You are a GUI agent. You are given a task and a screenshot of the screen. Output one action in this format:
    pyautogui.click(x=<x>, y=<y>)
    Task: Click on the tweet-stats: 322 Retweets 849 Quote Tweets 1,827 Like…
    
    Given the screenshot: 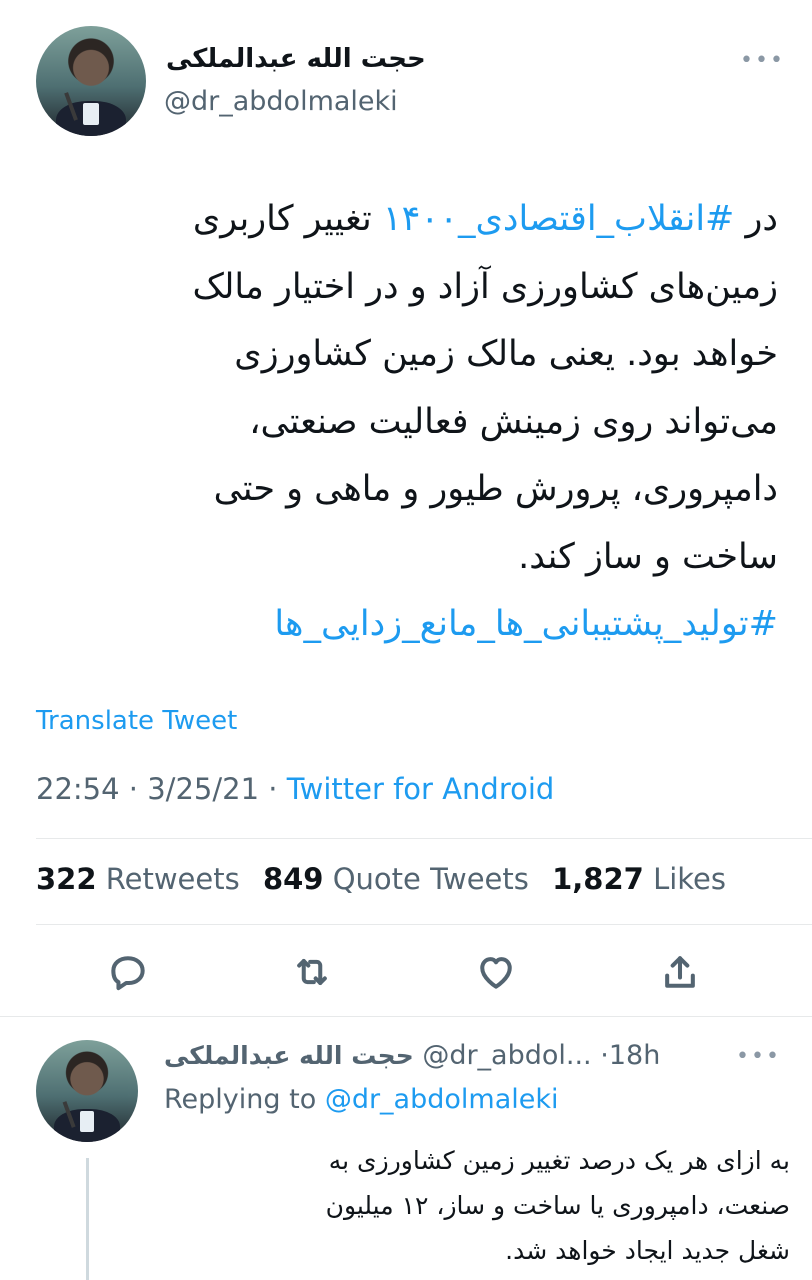 What is the action you would take?
    pyautogui.click(x=381, y=879)
    